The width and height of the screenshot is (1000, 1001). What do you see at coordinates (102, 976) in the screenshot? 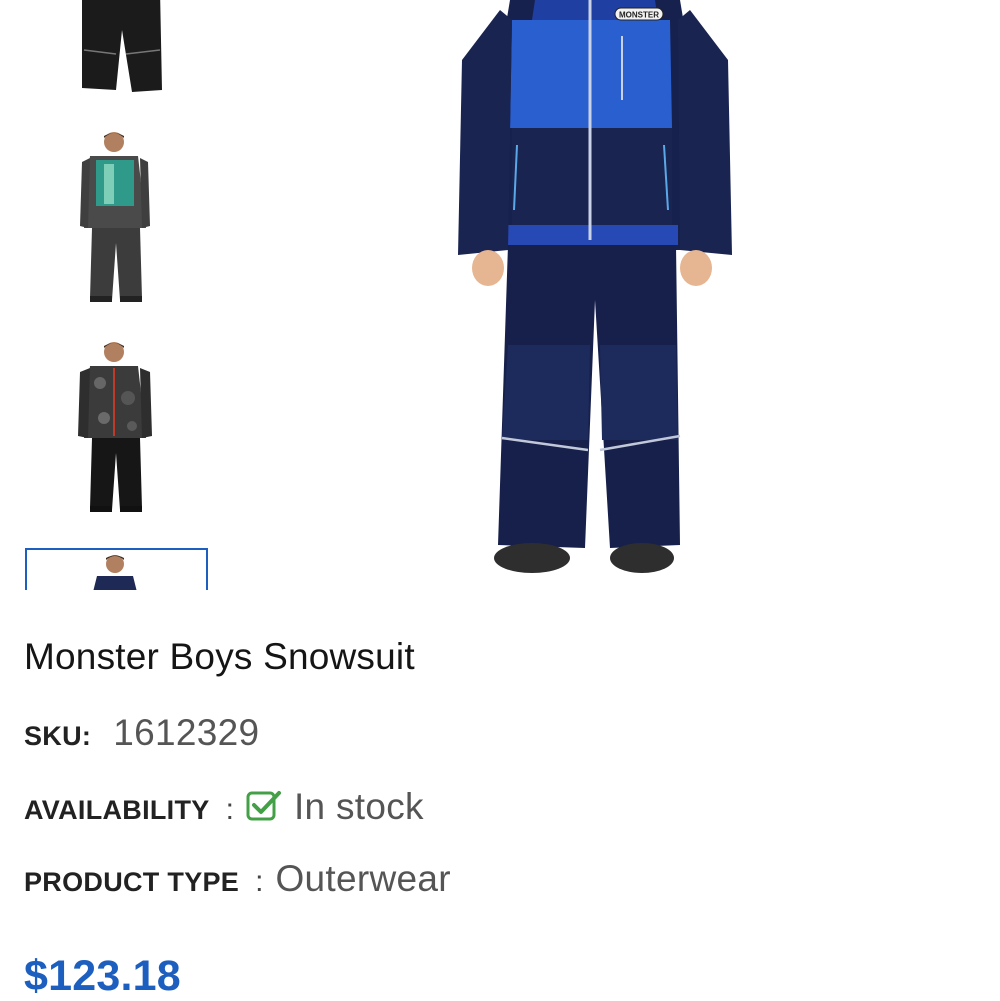
I see `product-price: $123.18` at bounding box center [102, 976].